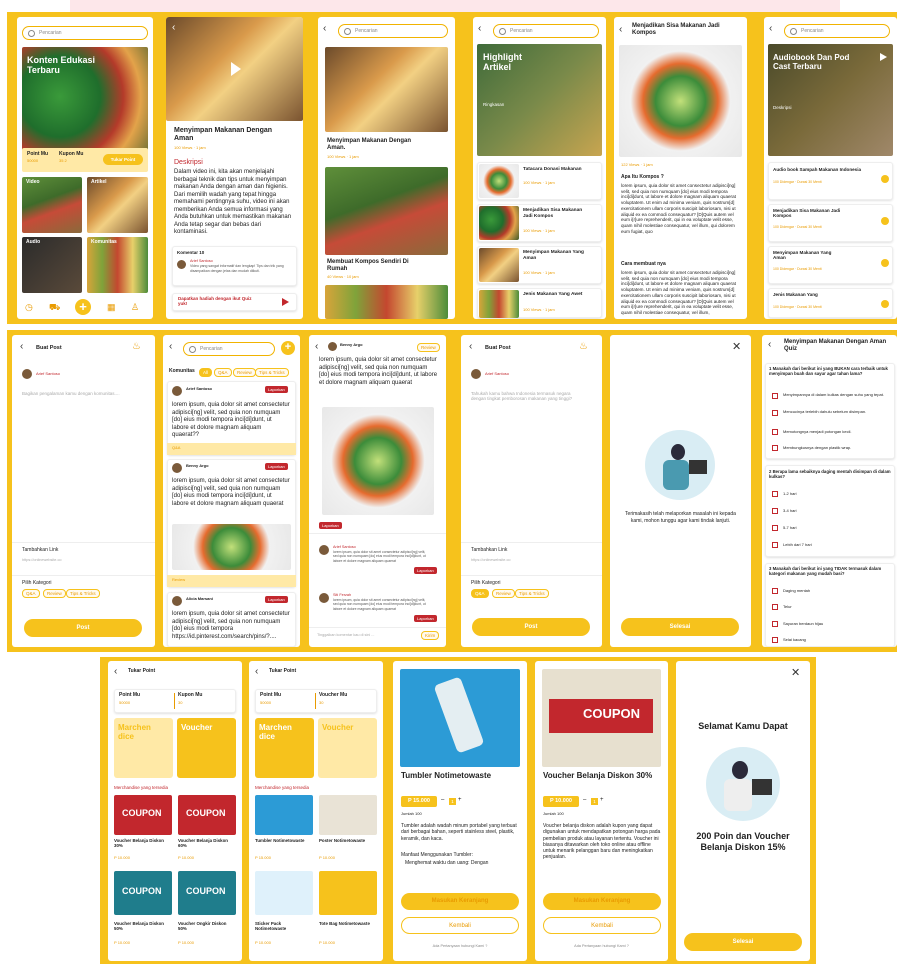 This screenshot has width=897, height=964. I want to click on video-meta: 100 Views · 1 jam, so click(343, 156).